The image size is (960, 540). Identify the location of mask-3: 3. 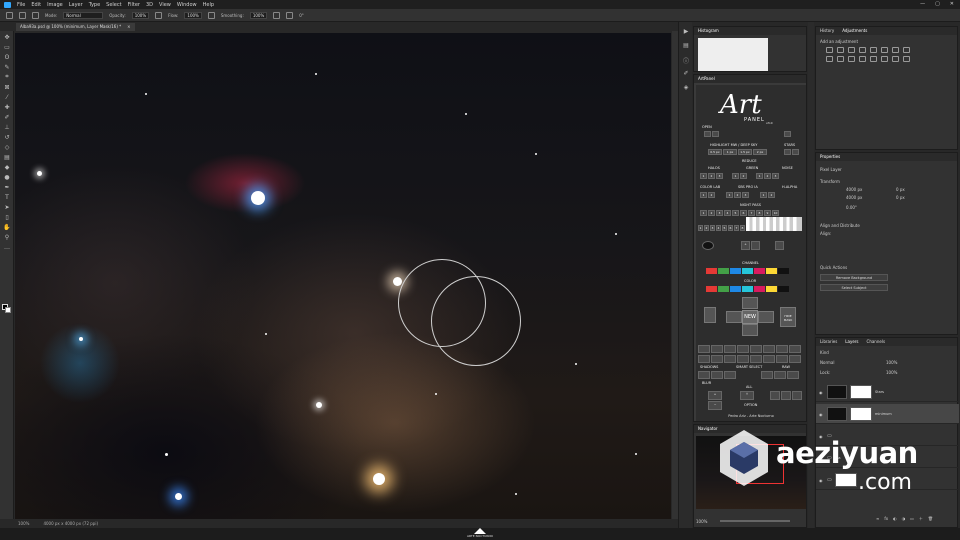
(712, 228).